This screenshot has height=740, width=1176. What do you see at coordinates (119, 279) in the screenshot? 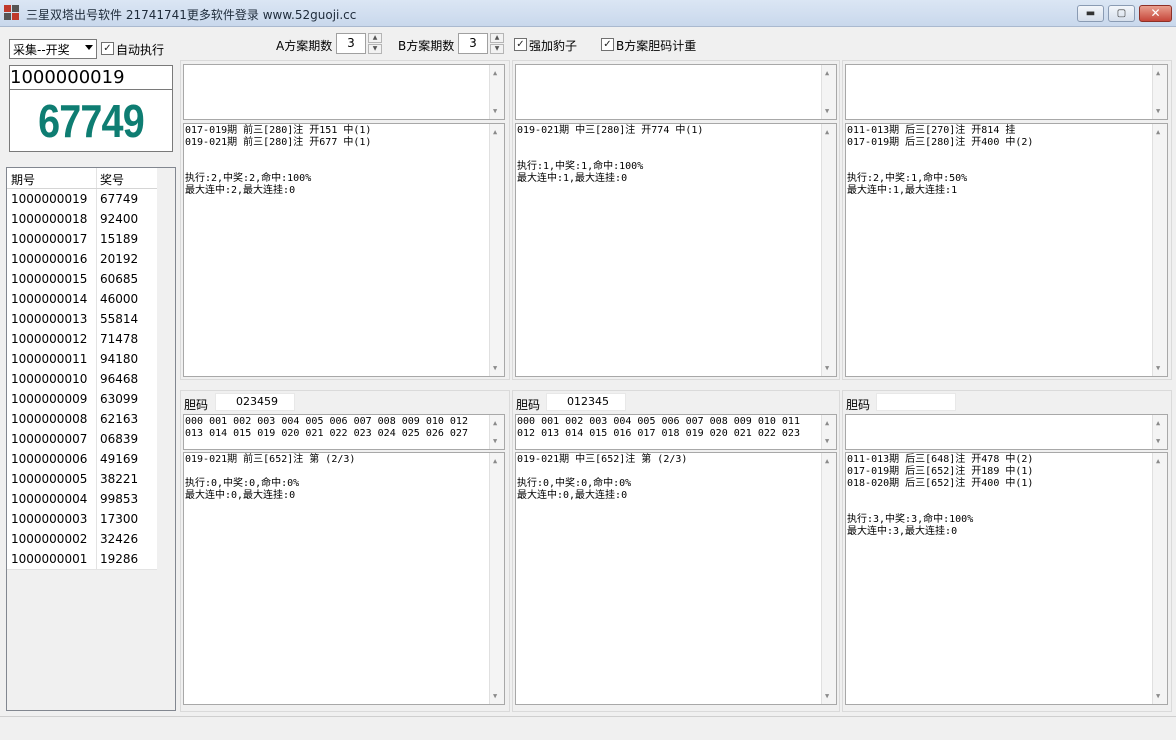
I see `cell-number: 60685` at bounding box center [119, 279].